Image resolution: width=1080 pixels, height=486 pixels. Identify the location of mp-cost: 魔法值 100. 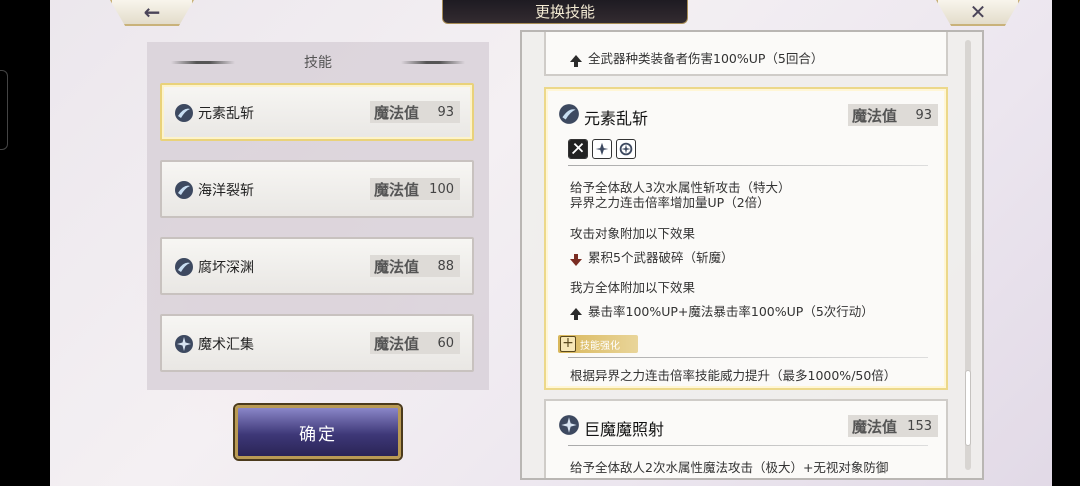
(415, 189).